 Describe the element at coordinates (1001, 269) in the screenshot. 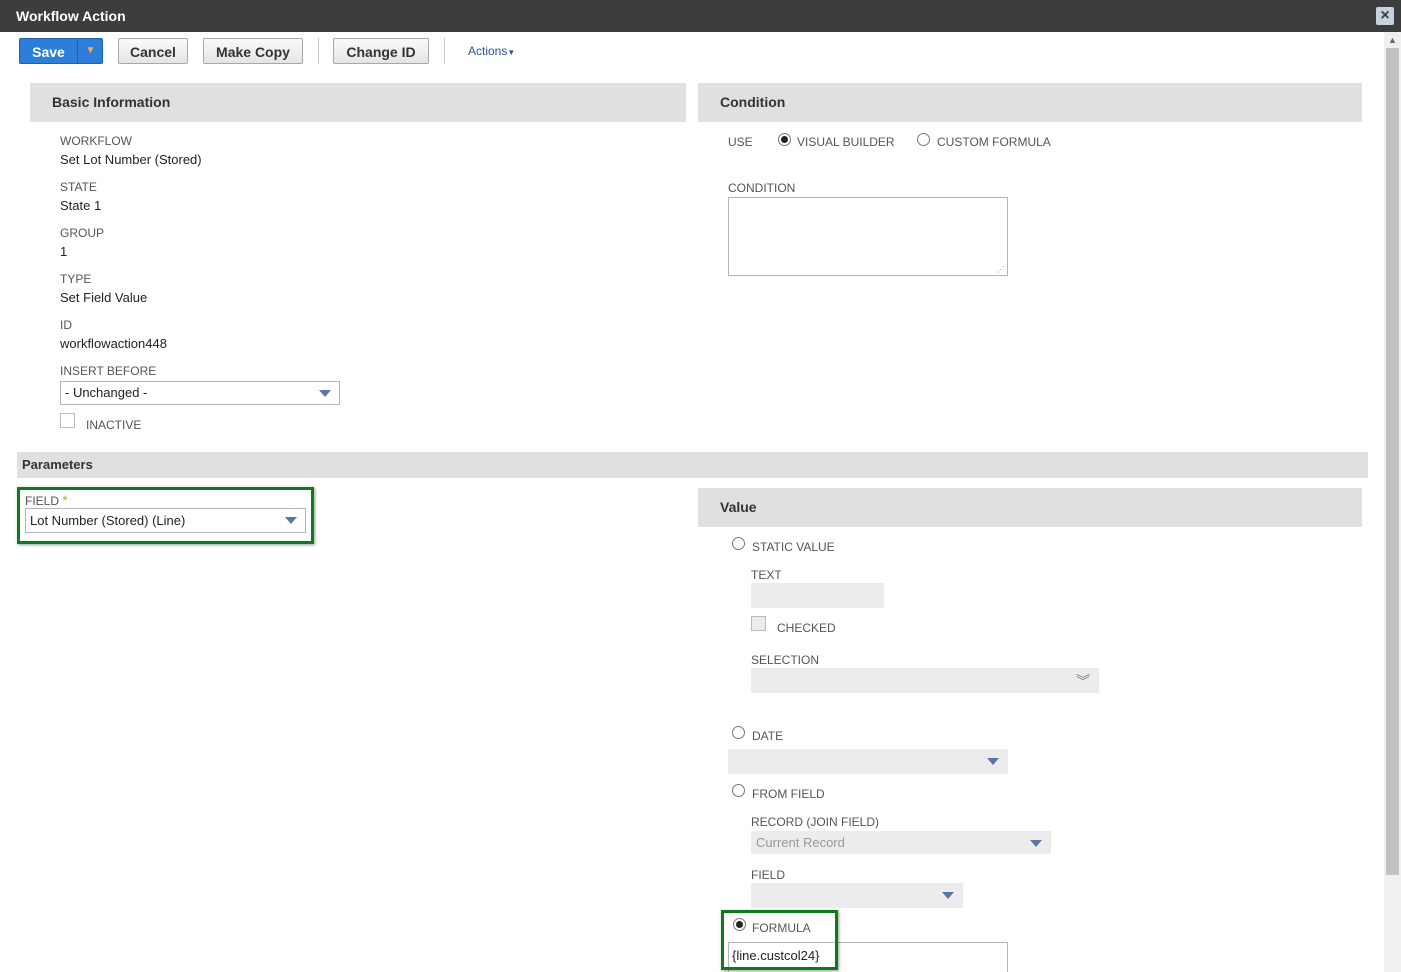

I see `resize-handle-icon: ⋰` at that location.